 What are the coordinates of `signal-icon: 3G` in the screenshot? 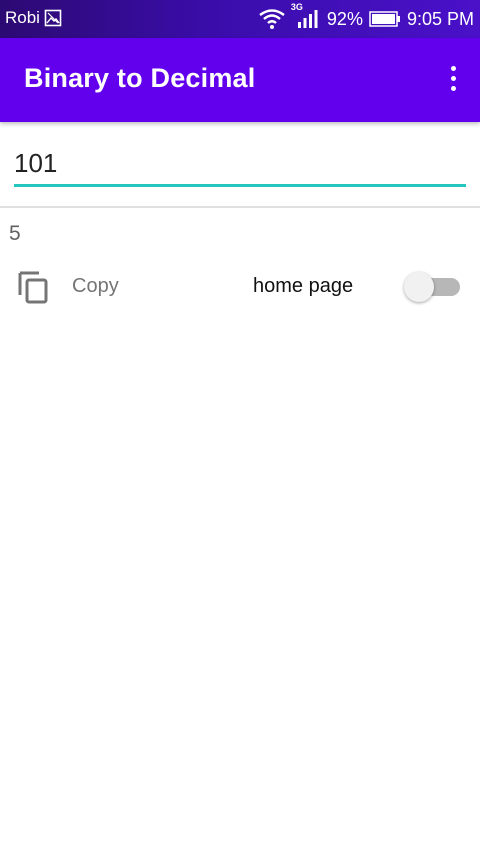 It's located at (306, 16).